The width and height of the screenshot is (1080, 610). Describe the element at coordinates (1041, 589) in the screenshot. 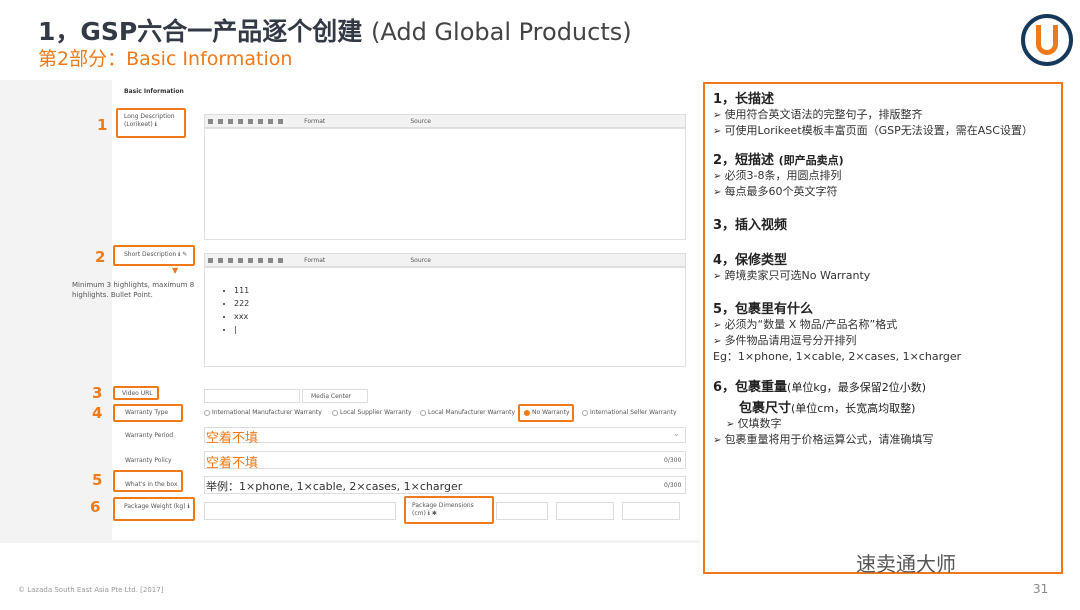

I see `page-number: 31` at that location.